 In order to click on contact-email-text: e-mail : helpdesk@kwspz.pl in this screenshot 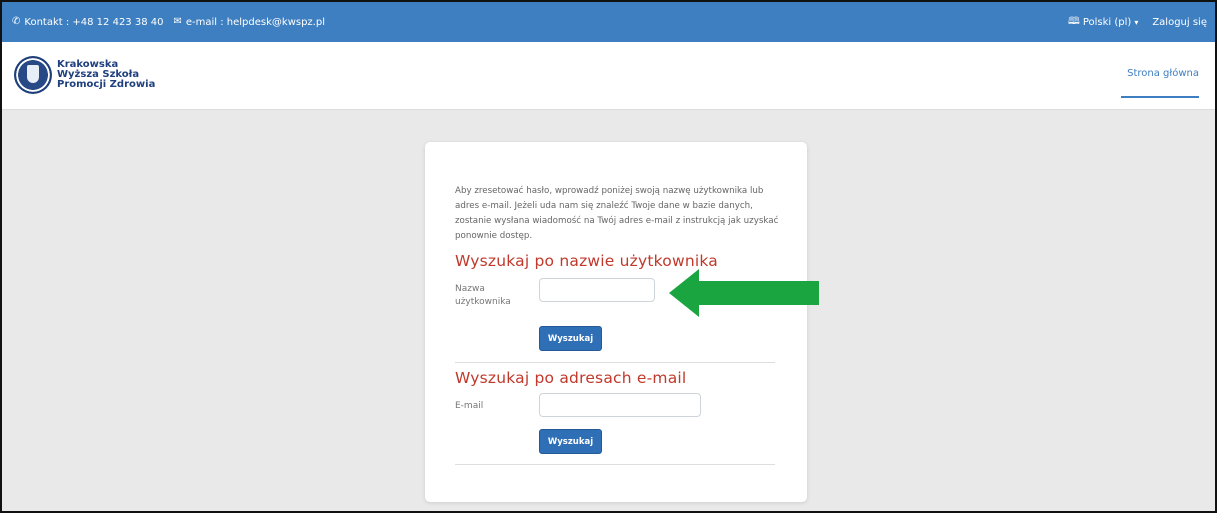, I will do `click(255, 22)`.